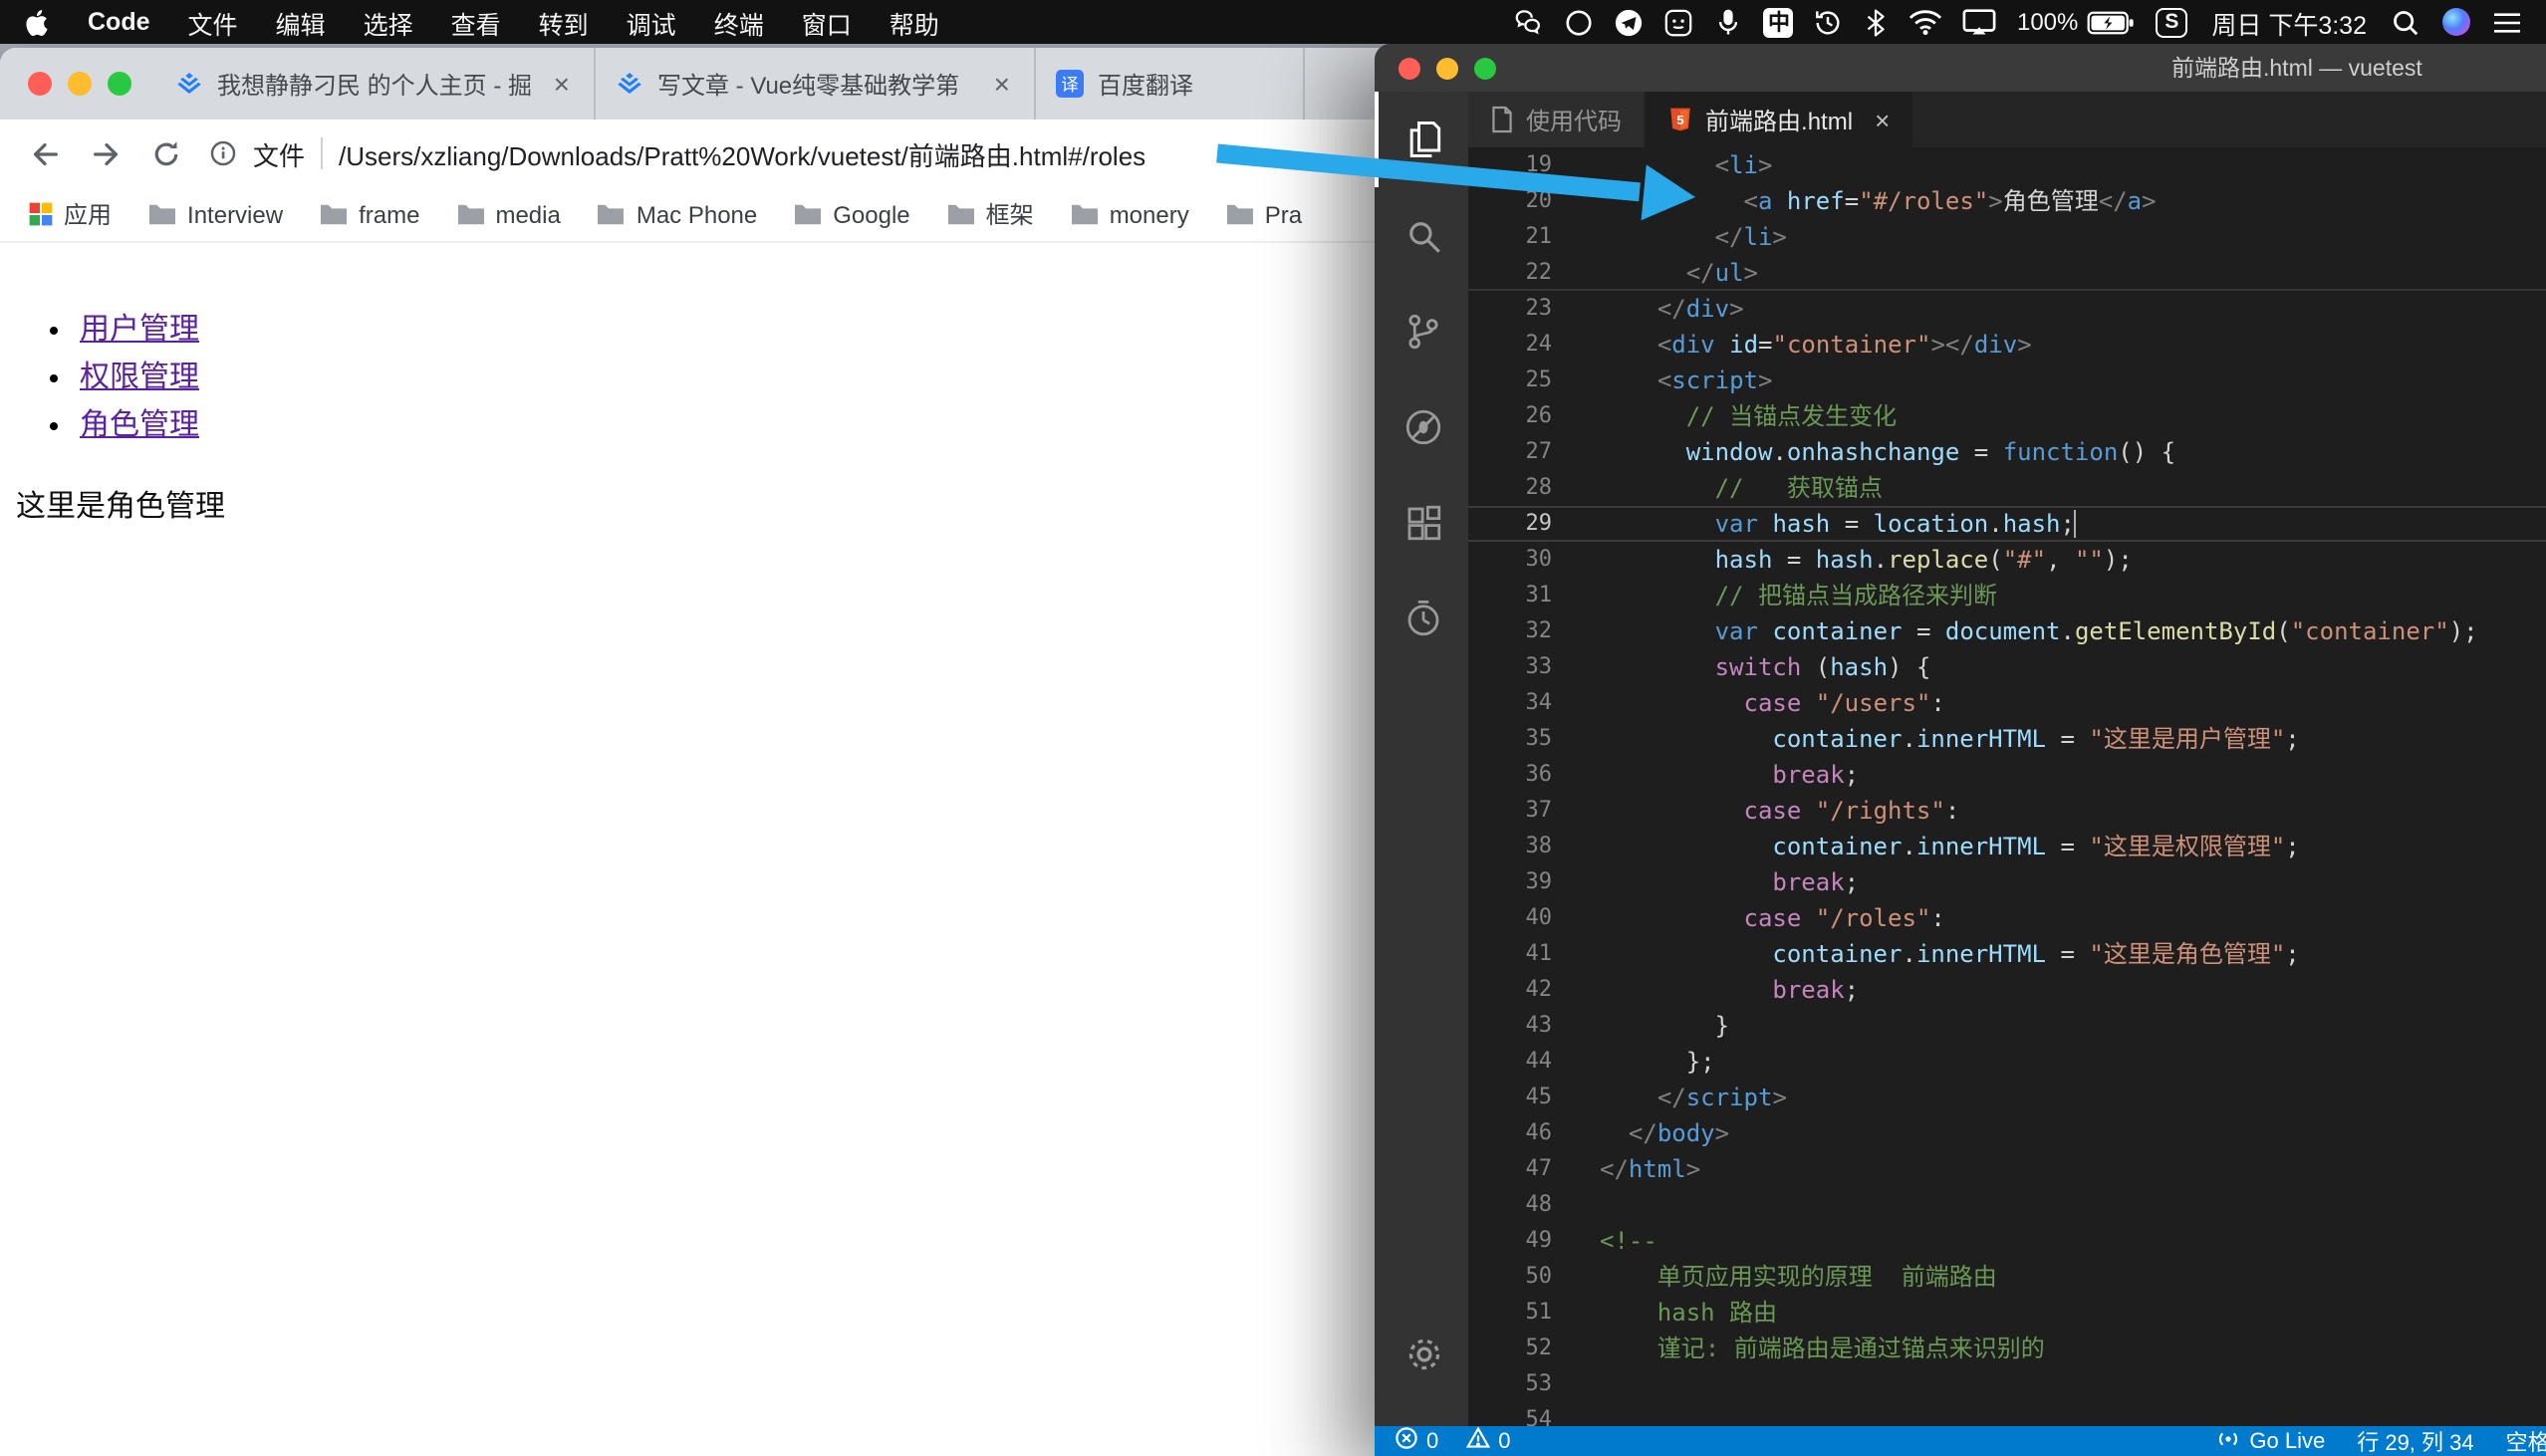  Describe the element at coordinates (213, 22) in the screenshot. I see `menu-文件: 文件` at that location.